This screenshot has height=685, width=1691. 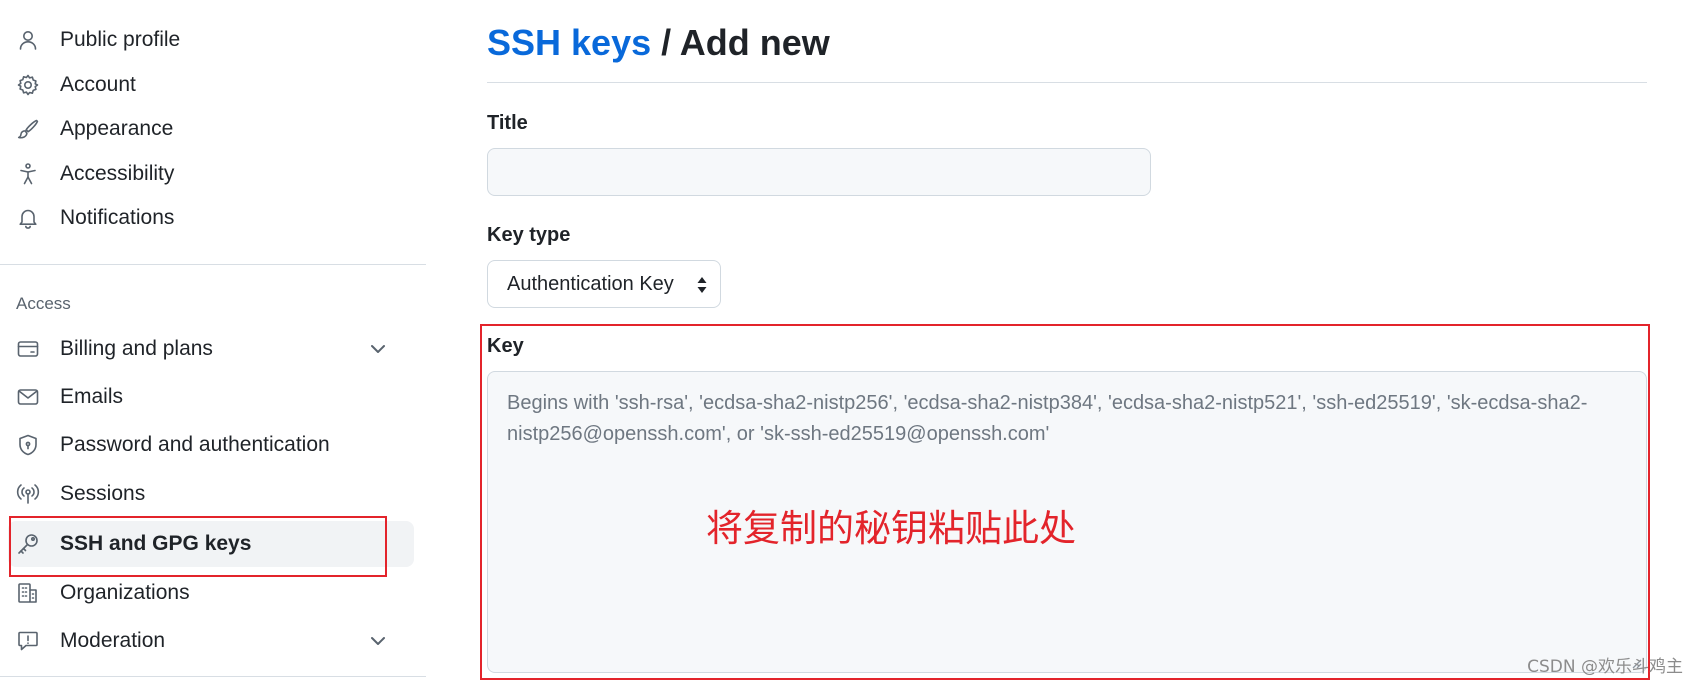 I want to click on sidebar-item-emails: Emails, so click(x=211, y=397).